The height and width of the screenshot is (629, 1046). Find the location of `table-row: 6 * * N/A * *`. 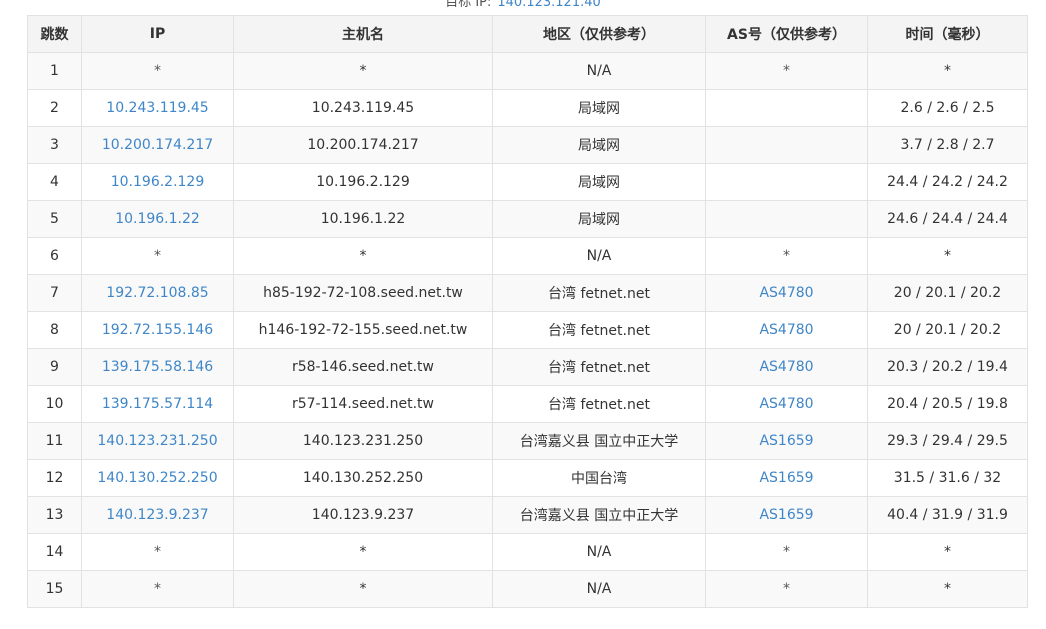

table-row: 6 * * N/A * * is located at coordinates (527, 256).